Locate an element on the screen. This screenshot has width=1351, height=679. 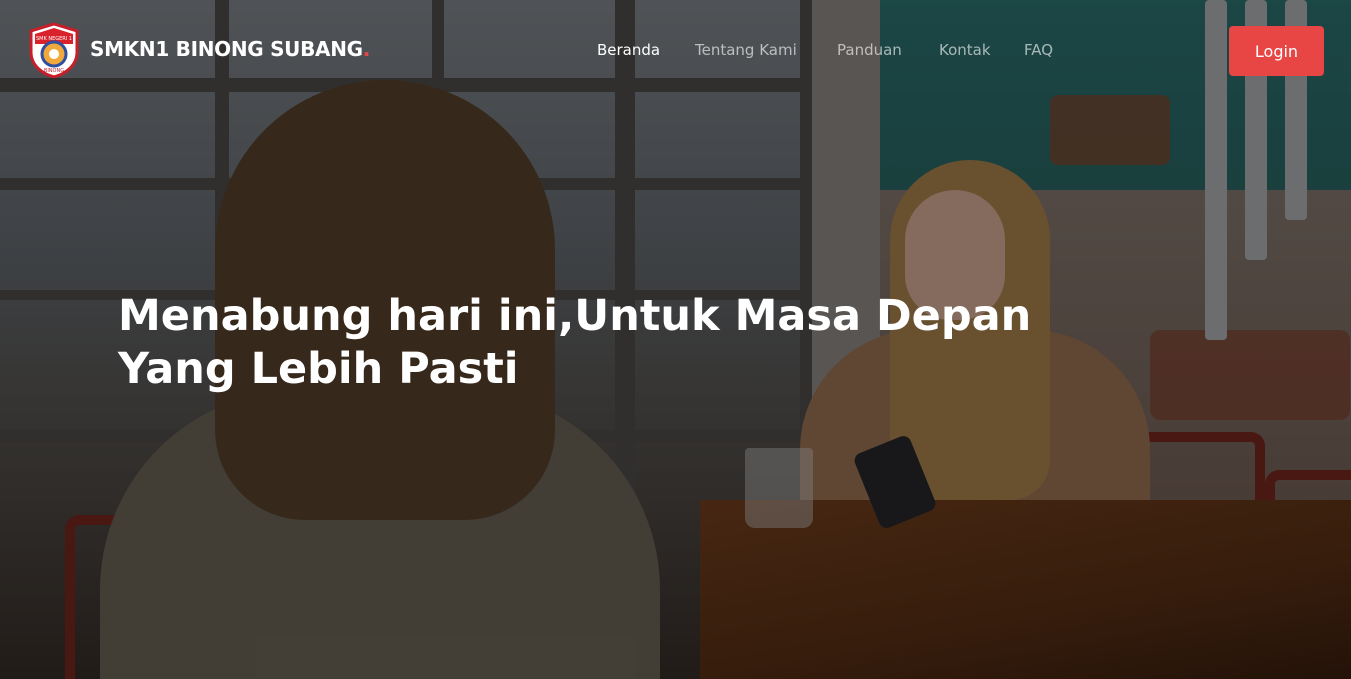
nav-item-beranda: Beranda is located at coordinates (628, 50).